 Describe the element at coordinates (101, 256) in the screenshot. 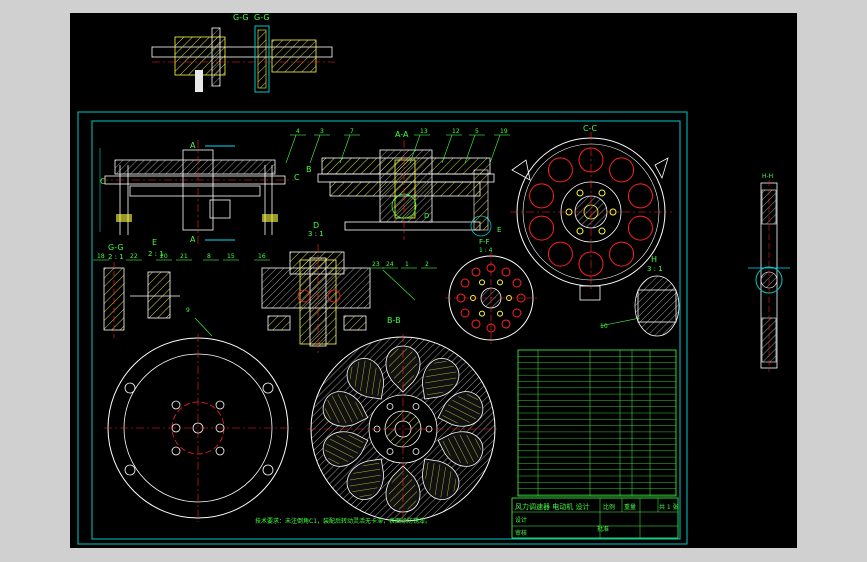

I see `balloon-number: 18` at that location.